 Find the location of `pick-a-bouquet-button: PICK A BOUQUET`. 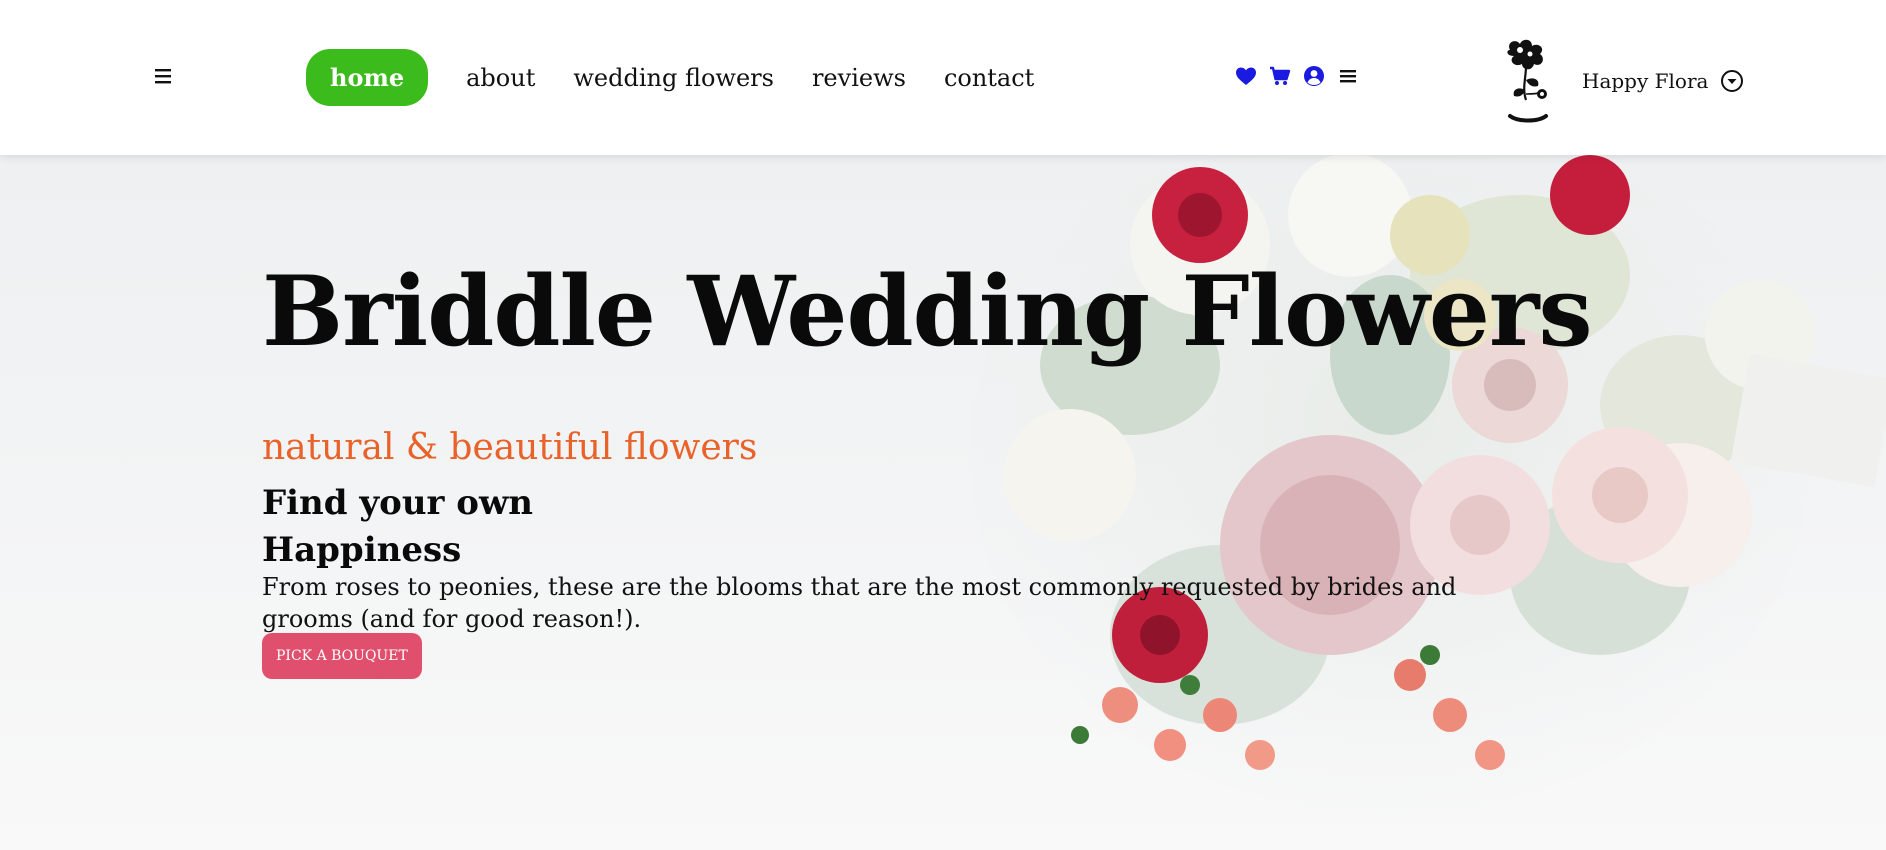

pick-a-bouquet-button: PICK A BOUQUET is located at coordinates (342, 656).